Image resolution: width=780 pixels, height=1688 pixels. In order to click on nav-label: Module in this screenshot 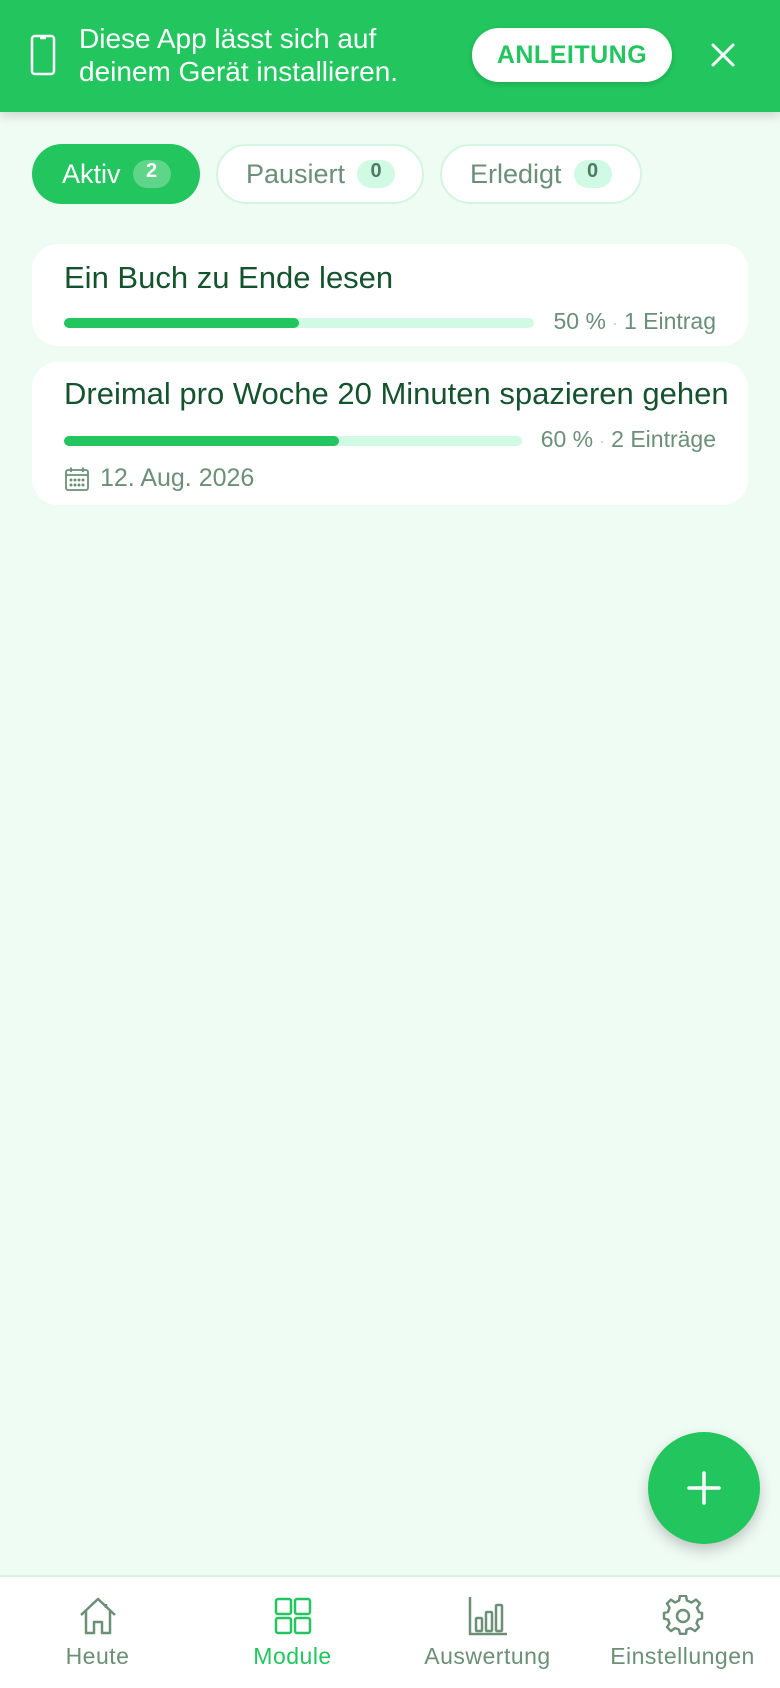, I will do `click(292, 1656)`.